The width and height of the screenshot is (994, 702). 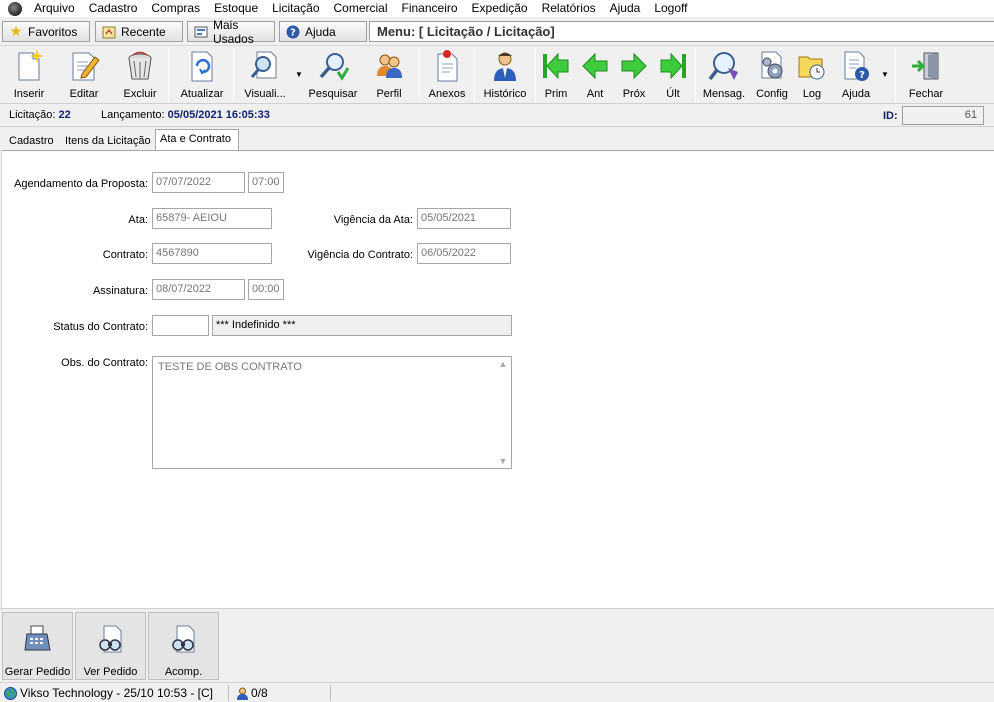 I want to click on edit-document-icon, so click(x=84, y=66).